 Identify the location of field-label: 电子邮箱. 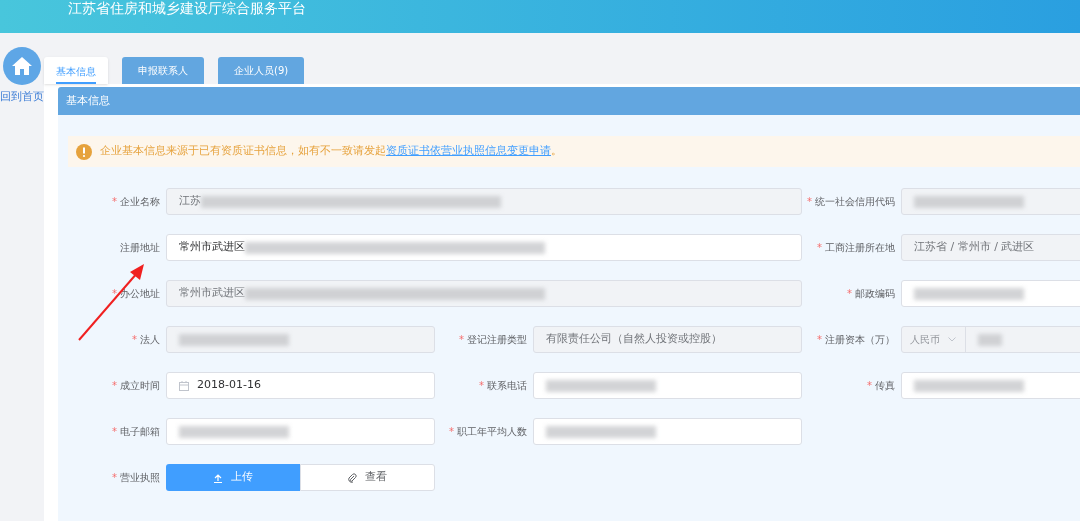
(140, 432).